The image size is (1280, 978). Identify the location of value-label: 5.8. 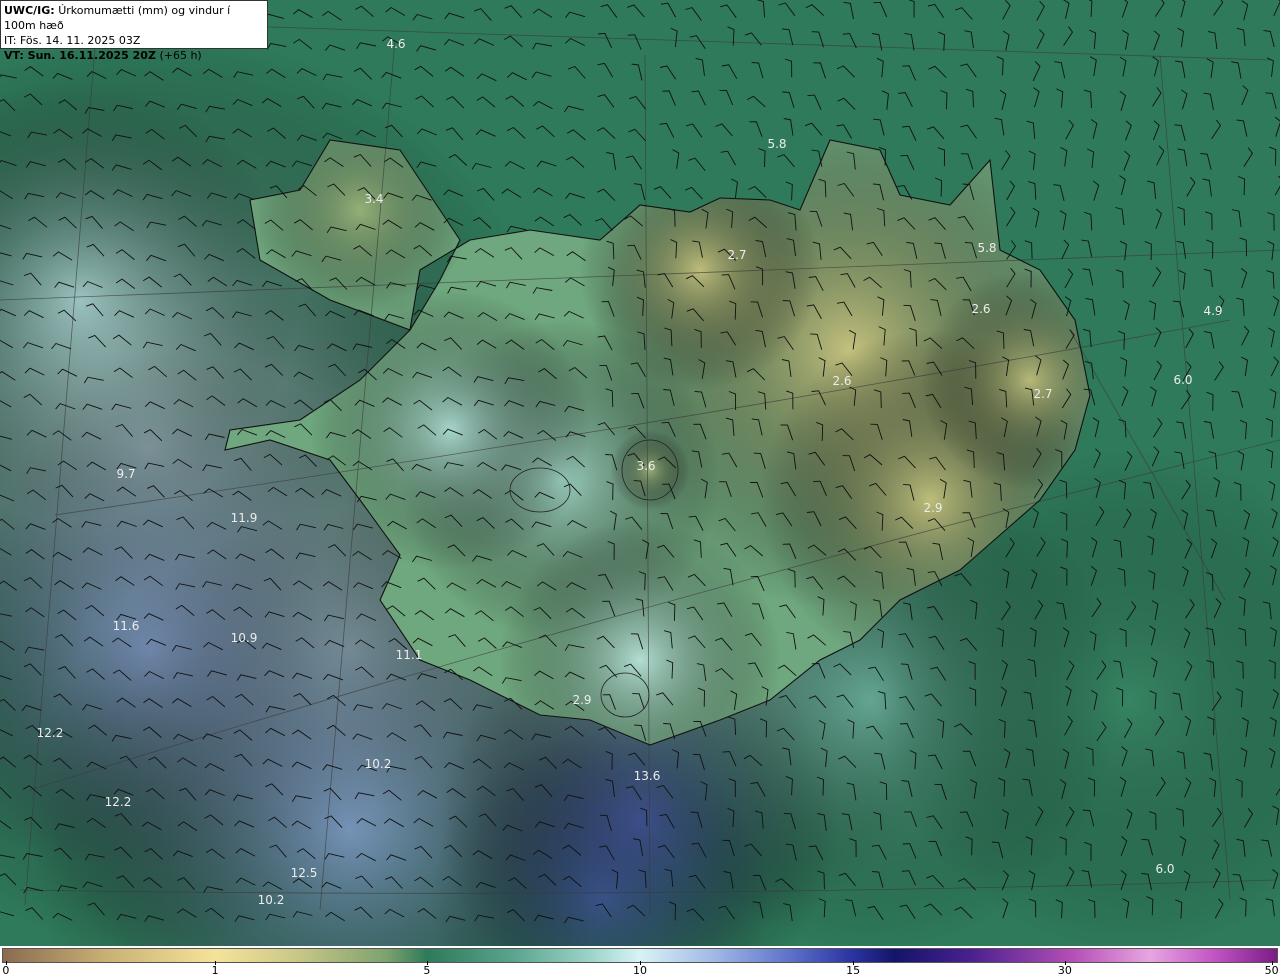
(987, 248).